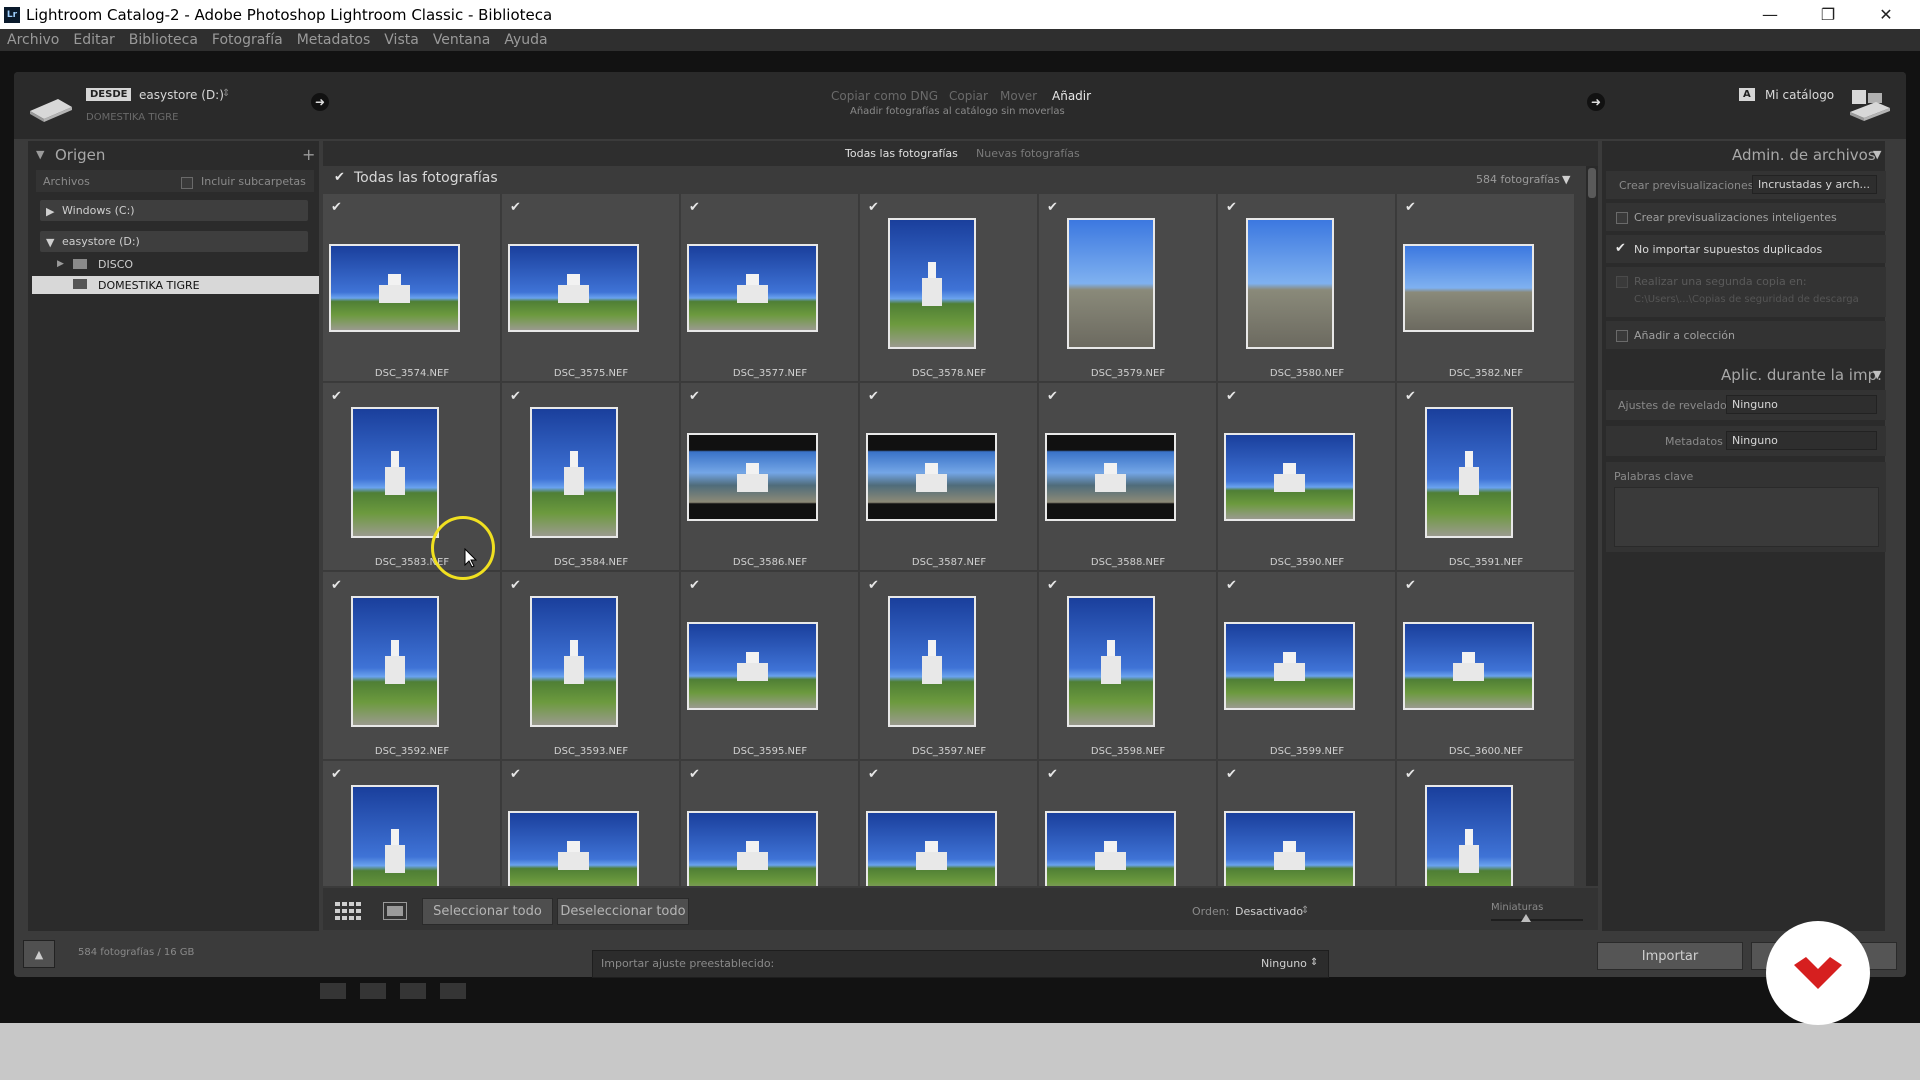 The image size is (1920, 1080). Describe the element at coordinates (50, 211) in the screenshot. I see `expand-triangle-icon: ▶` at that location.